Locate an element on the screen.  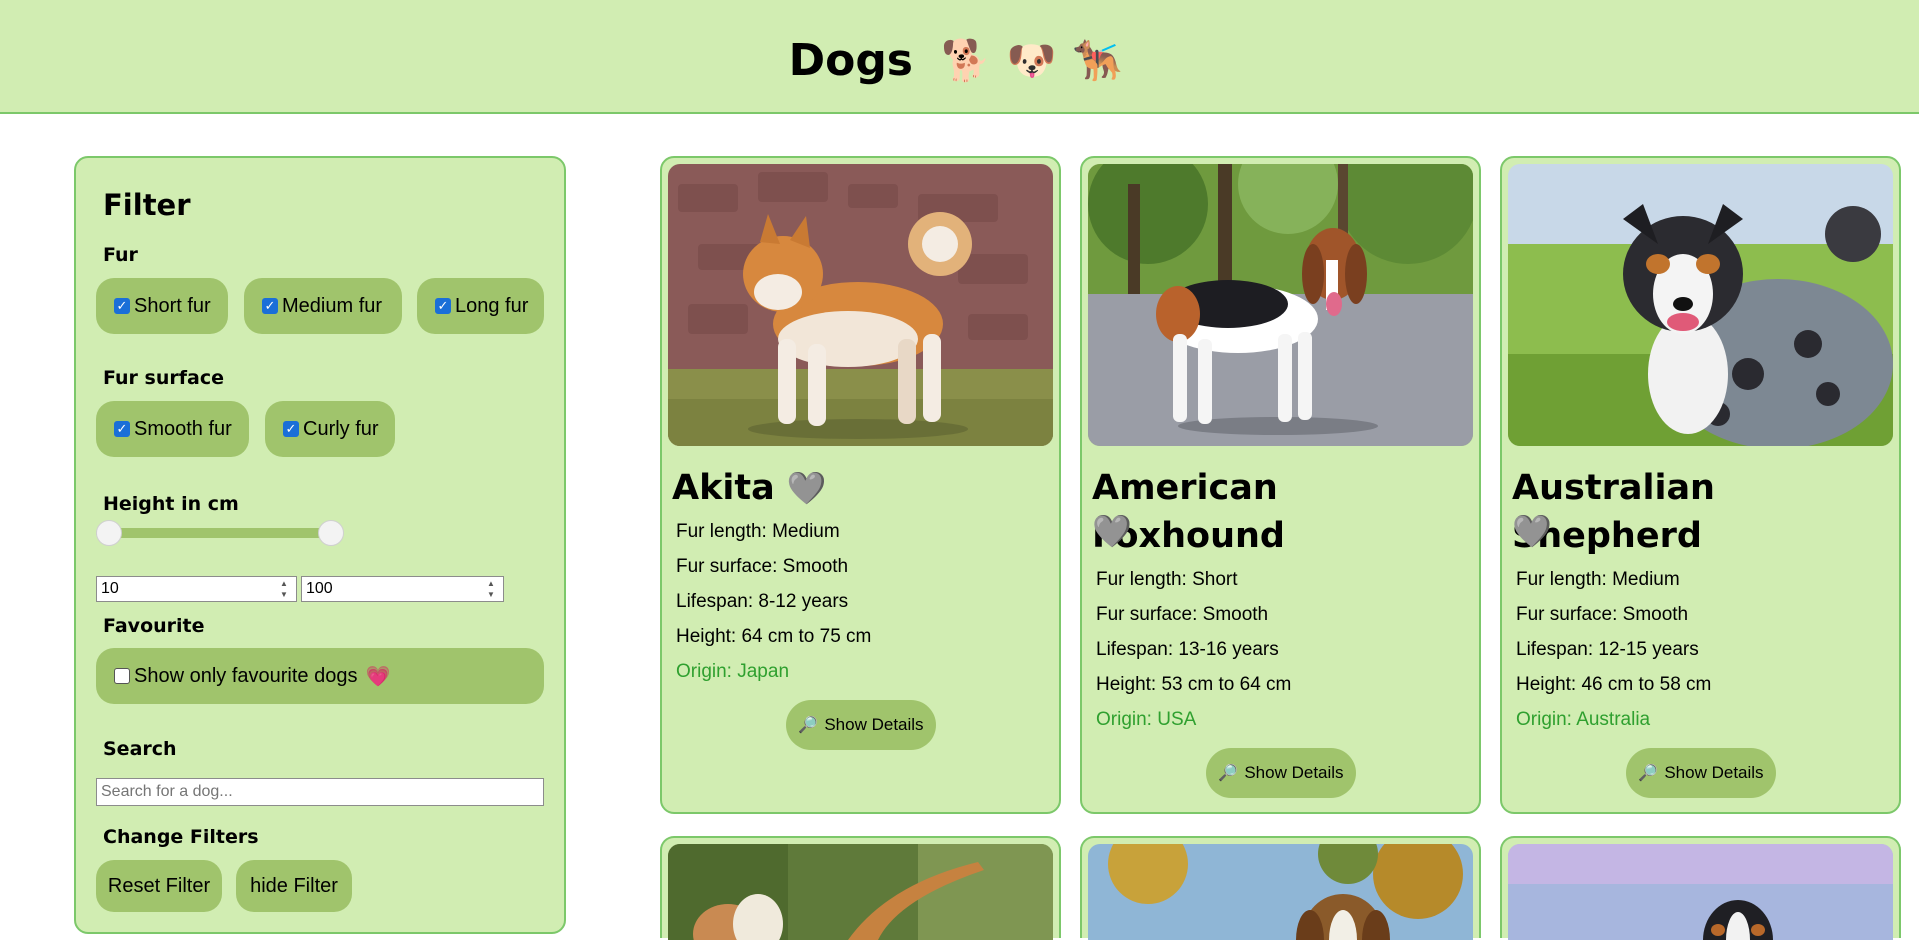
beagle-photo is located at coordinates (1280, 892).